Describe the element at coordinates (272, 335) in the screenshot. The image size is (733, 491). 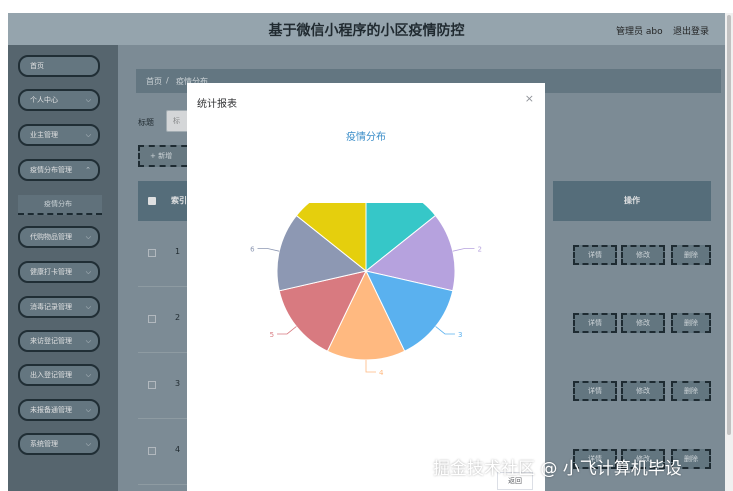
I see `pie-label: 5` at that location.